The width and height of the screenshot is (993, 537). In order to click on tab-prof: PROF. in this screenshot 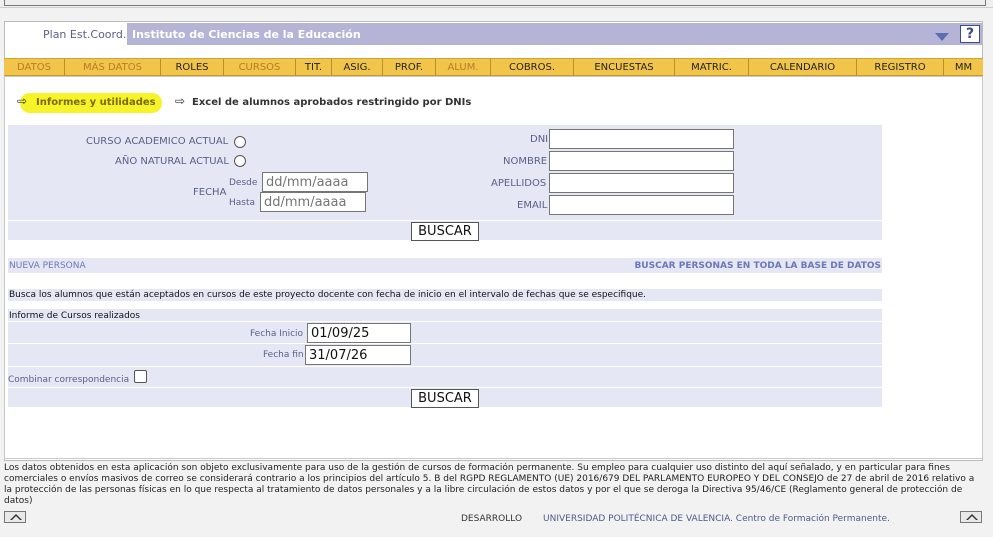, I will do `click(409, 67)`.